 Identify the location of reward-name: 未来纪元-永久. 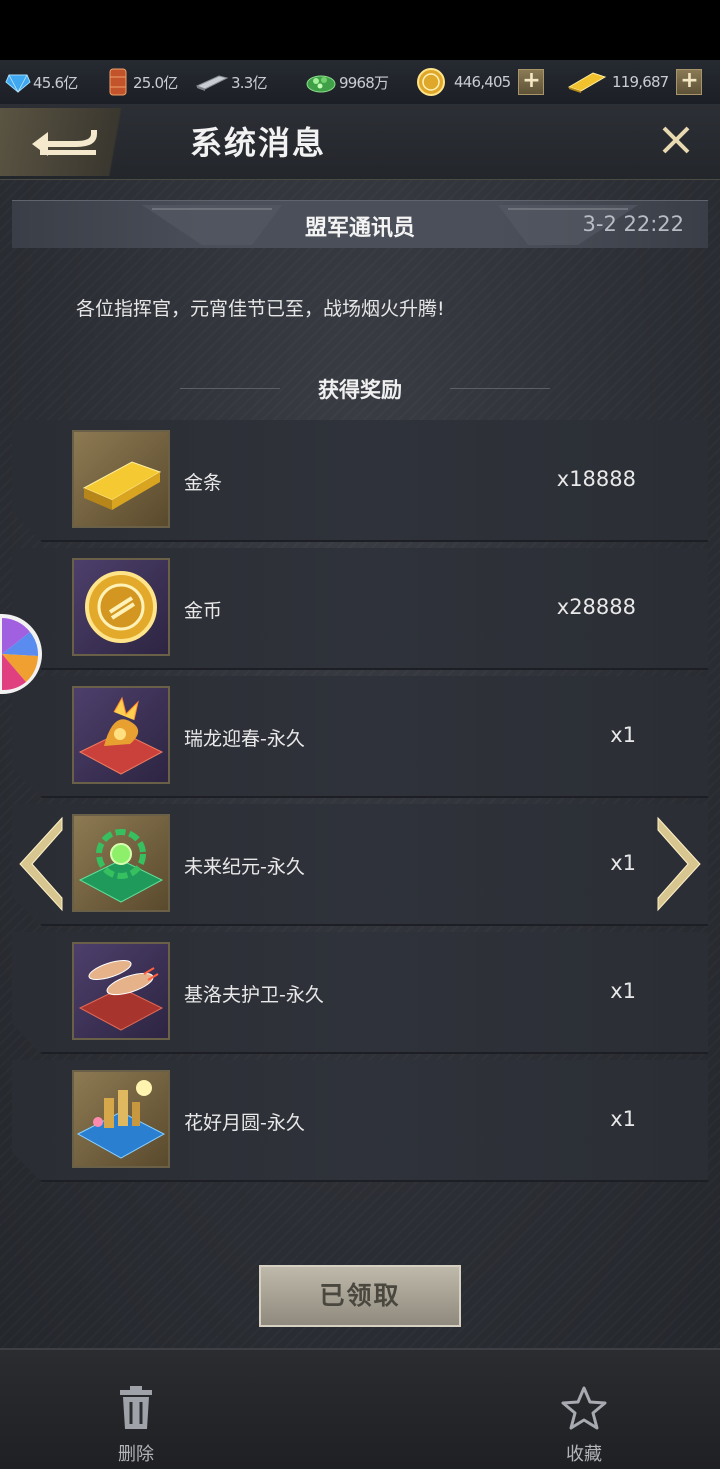
(244, 867).